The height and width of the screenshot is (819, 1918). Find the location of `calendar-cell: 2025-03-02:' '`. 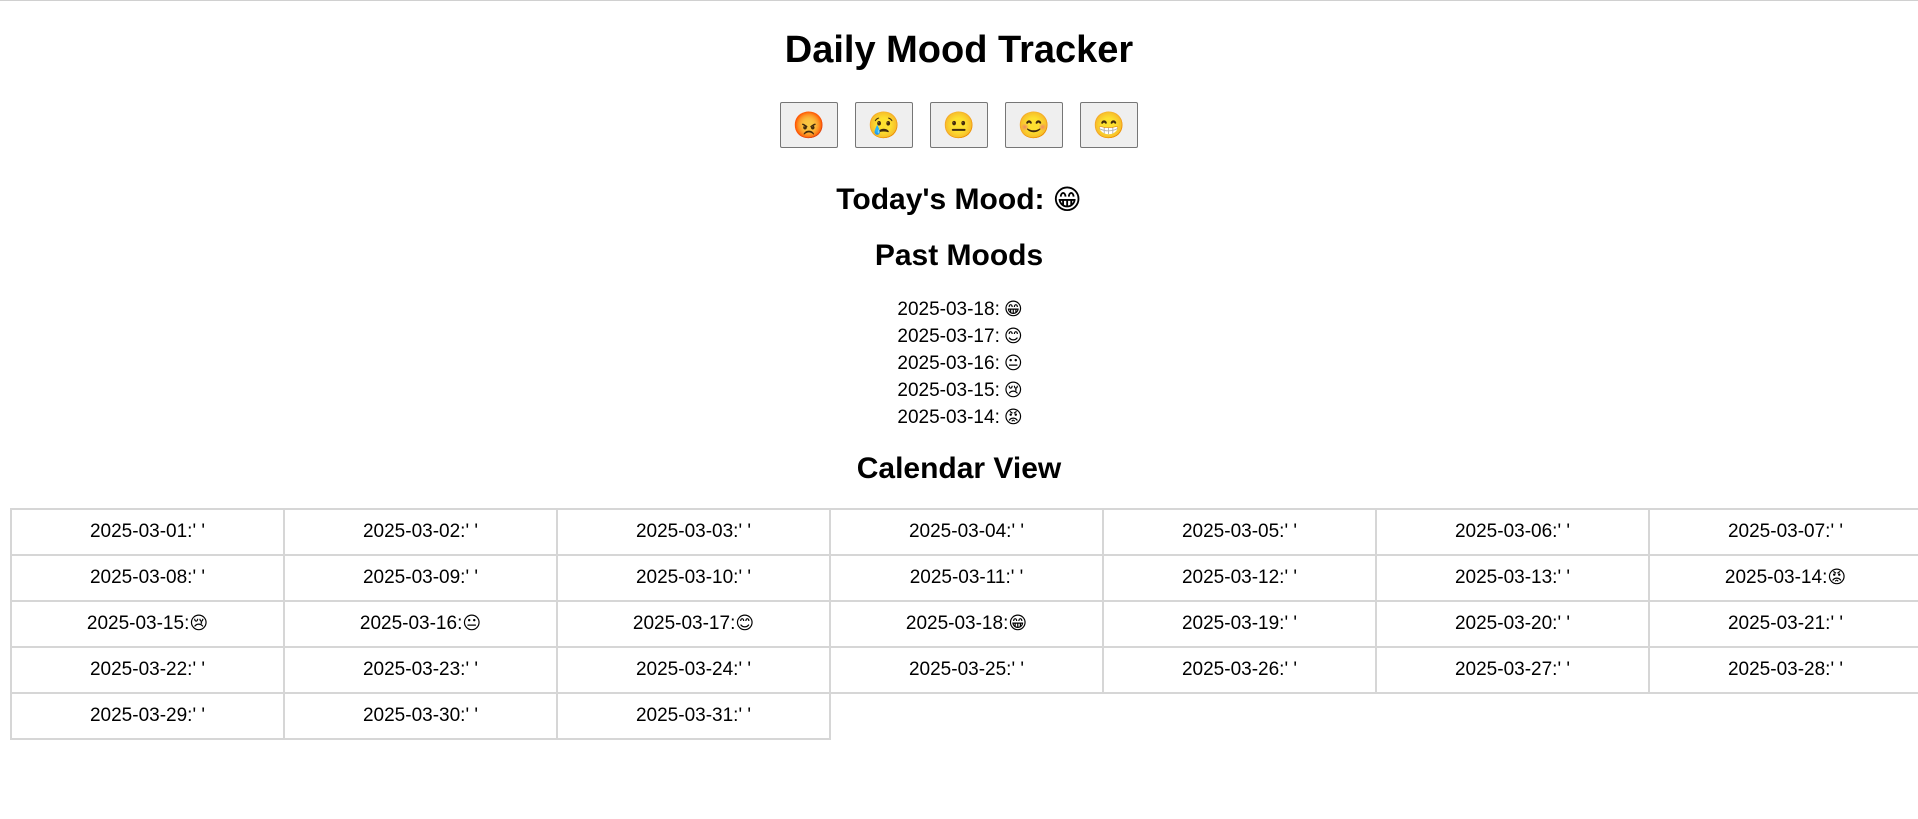

calendar-cell: 2025-03-02:' ' is located at coordinates (420, 532).